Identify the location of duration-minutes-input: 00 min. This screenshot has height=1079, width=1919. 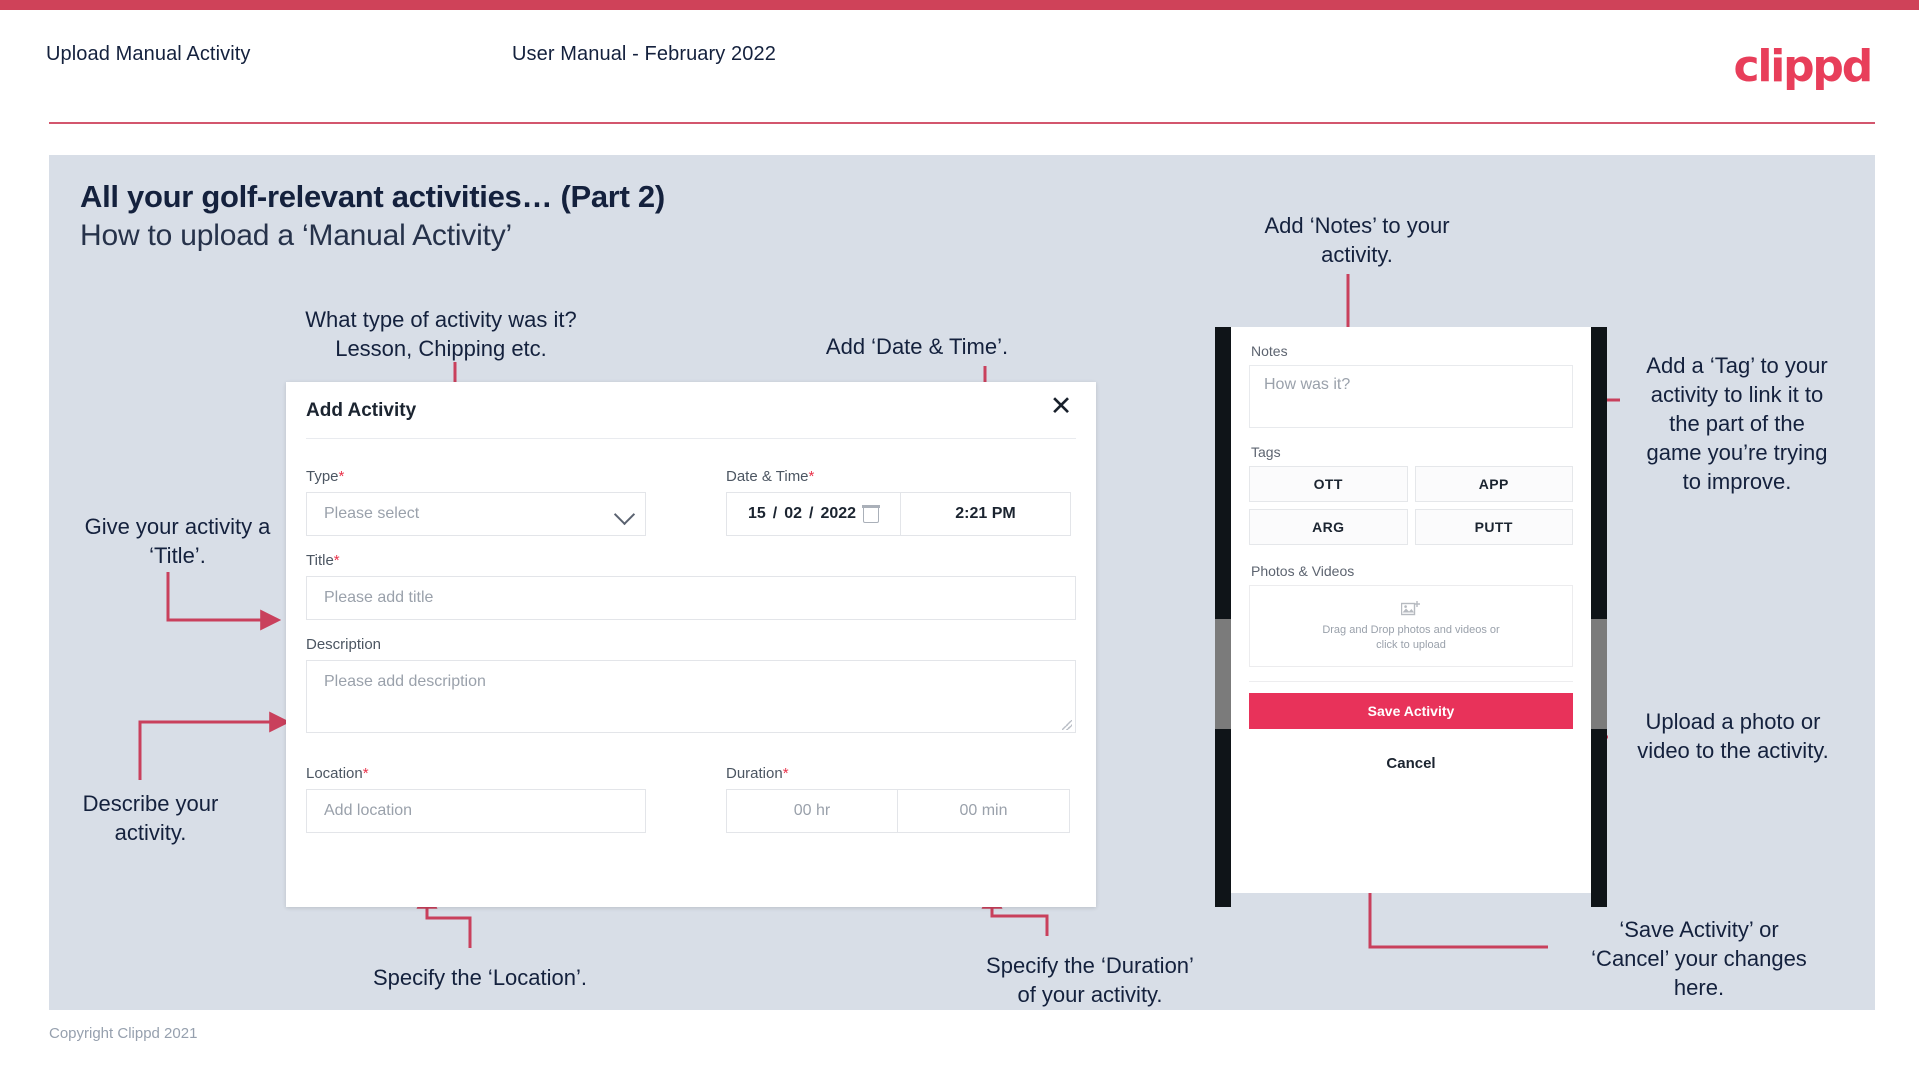
(984, 811).